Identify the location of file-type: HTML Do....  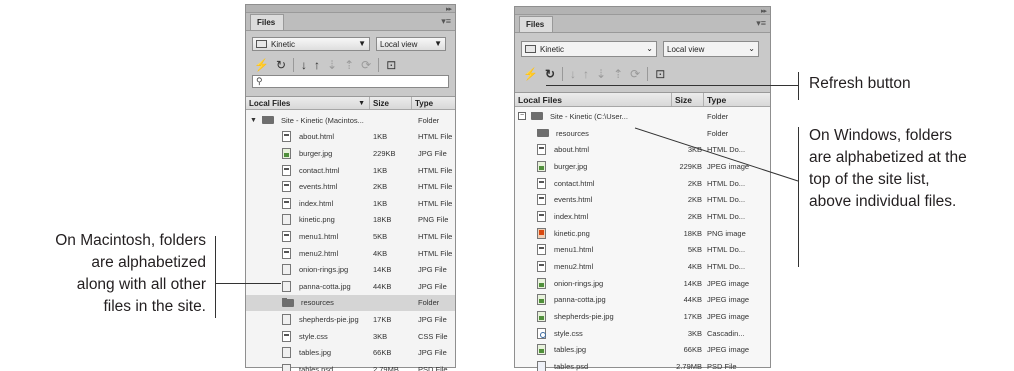
(726, 150).